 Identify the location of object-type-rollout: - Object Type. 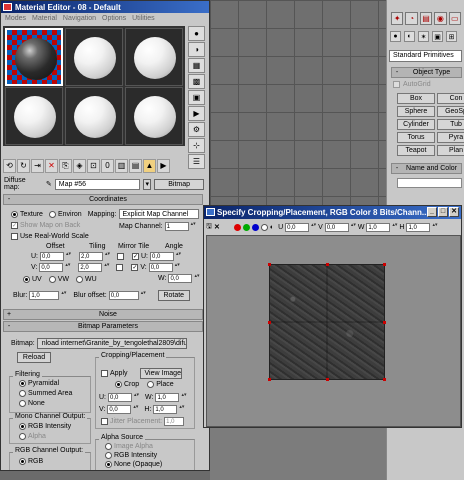
(426, 72).